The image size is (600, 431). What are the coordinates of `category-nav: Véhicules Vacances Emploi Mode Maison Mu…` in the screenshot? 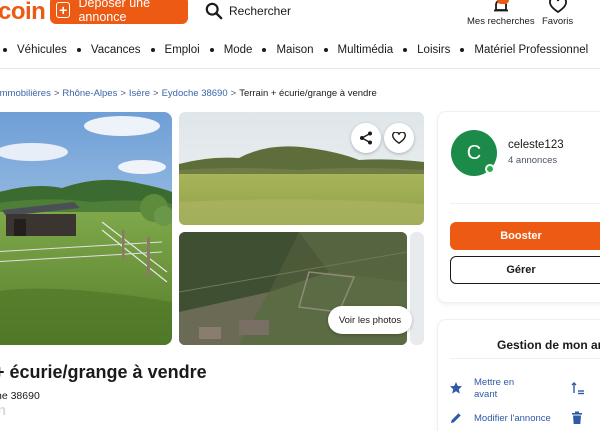 It's located at (300, 50).